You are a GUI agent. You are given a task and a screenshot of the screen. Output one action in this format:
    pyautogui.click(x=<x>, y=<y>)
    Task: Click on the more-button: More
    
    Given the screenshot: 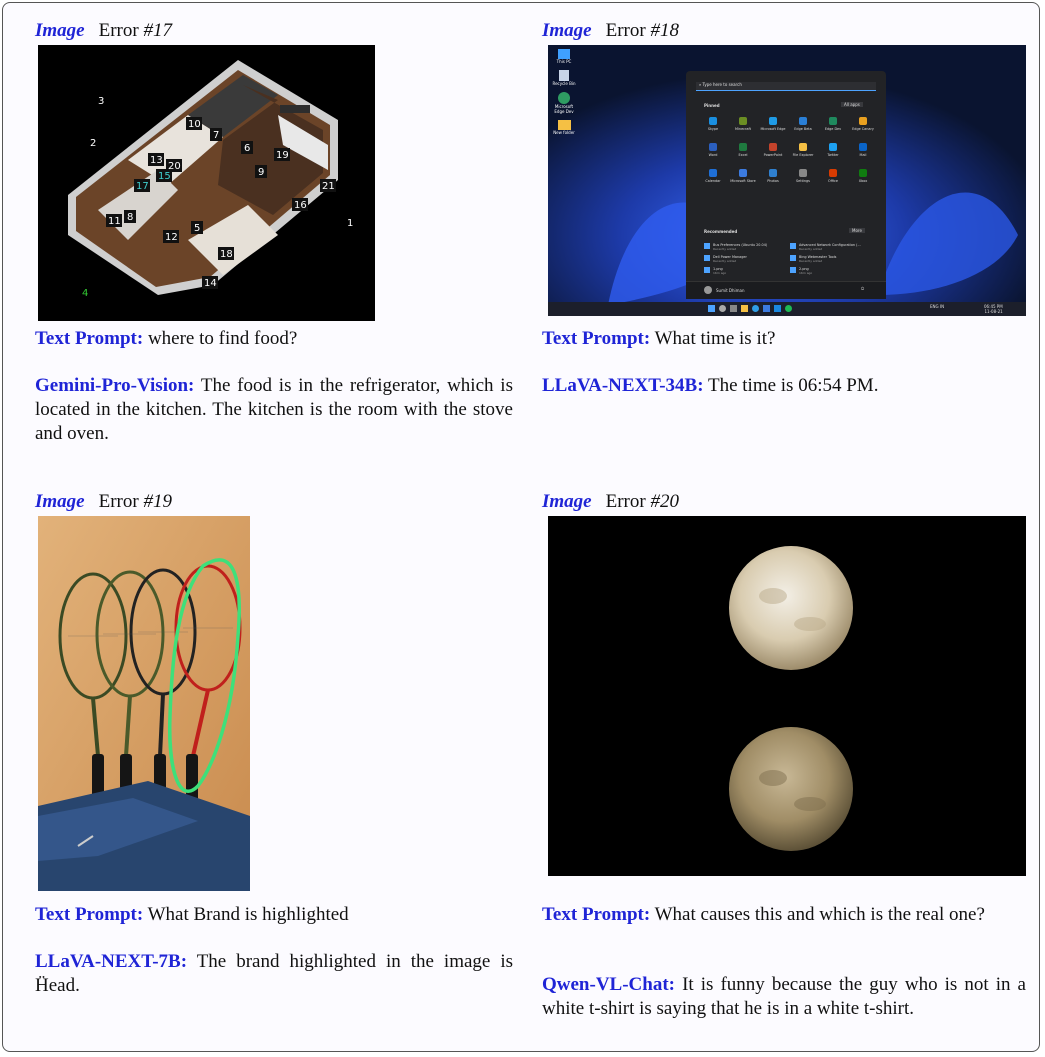 What is the action you would take?
    pyautogui.click(x=857, y=230)
    